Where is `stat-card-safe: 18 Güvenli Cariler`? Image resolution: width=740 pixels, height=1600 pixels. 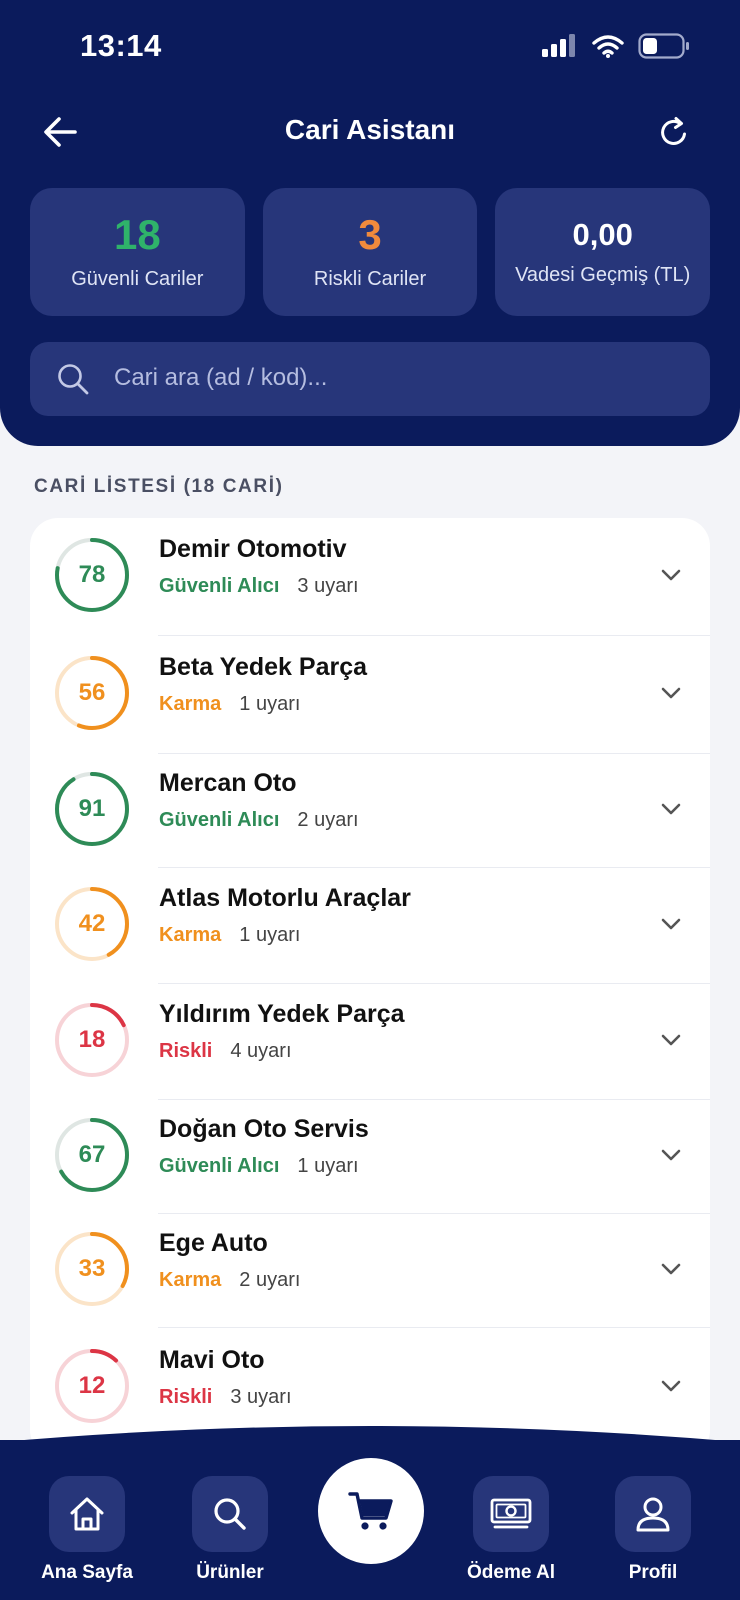 stat-card-safe: 18 Güvenli Cariler is located at coordinates (137, 252).